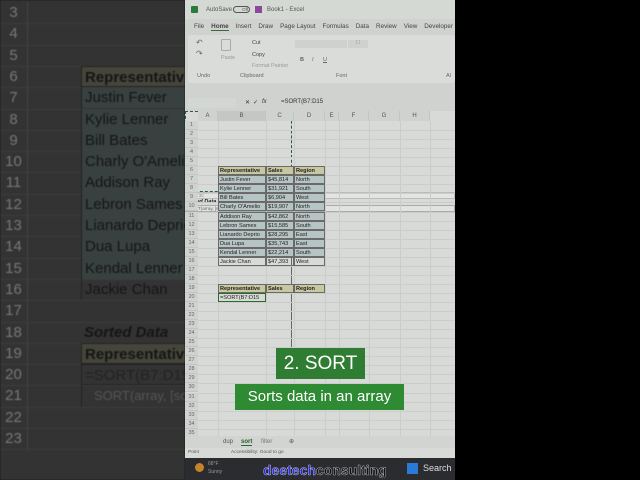 The width and height of the screenshot is (640, 480). What do you see at coordinates (280, 207) in the screenshot?
I see `table-cell: $19,907` at bounding box center [280, 207].